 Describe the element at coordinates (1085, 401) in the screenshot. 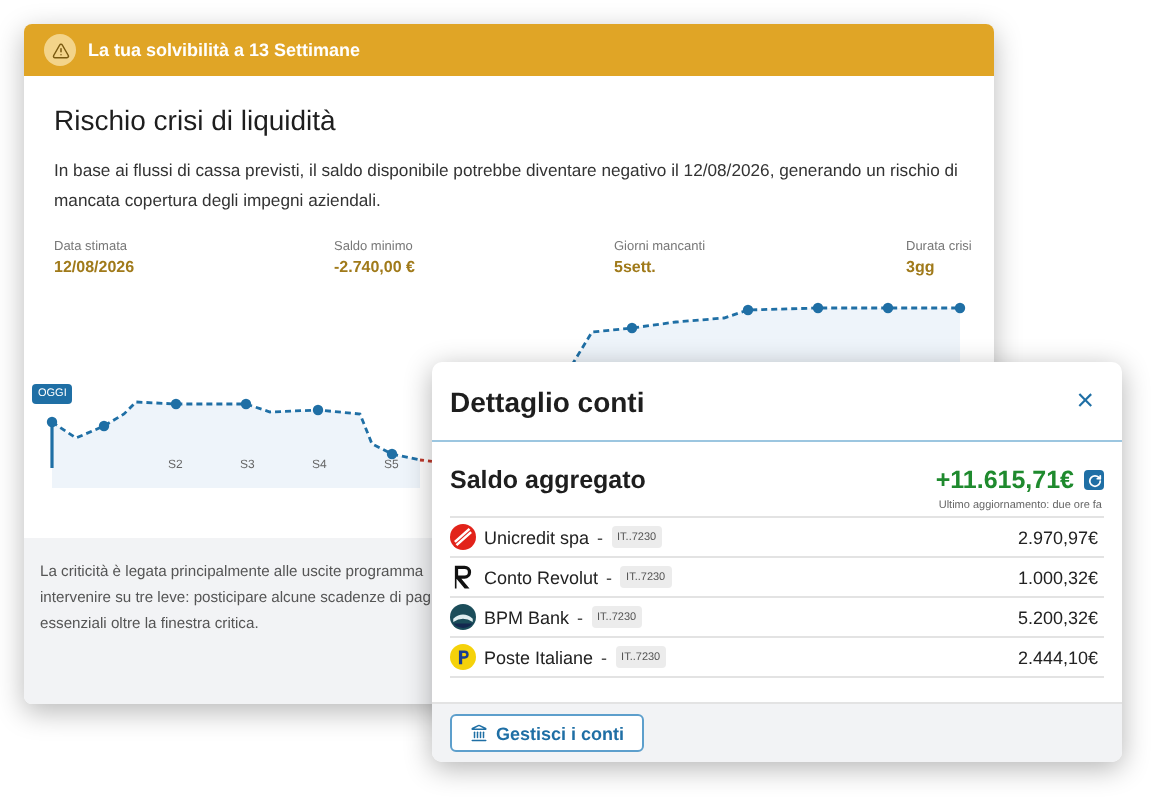

I see `close-button: ×` at that location.